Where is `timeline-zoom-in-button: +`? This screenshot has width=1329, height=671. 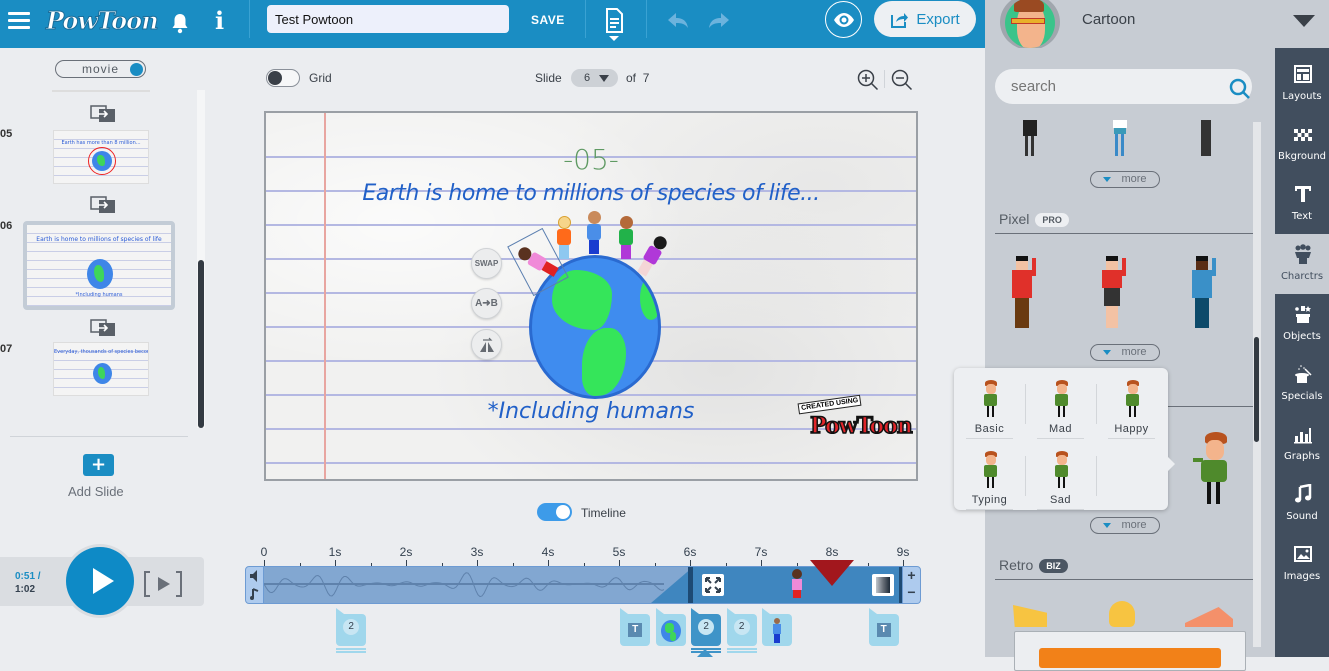
timeline-zoom-in-button: + is located at coordinates (911, 575).